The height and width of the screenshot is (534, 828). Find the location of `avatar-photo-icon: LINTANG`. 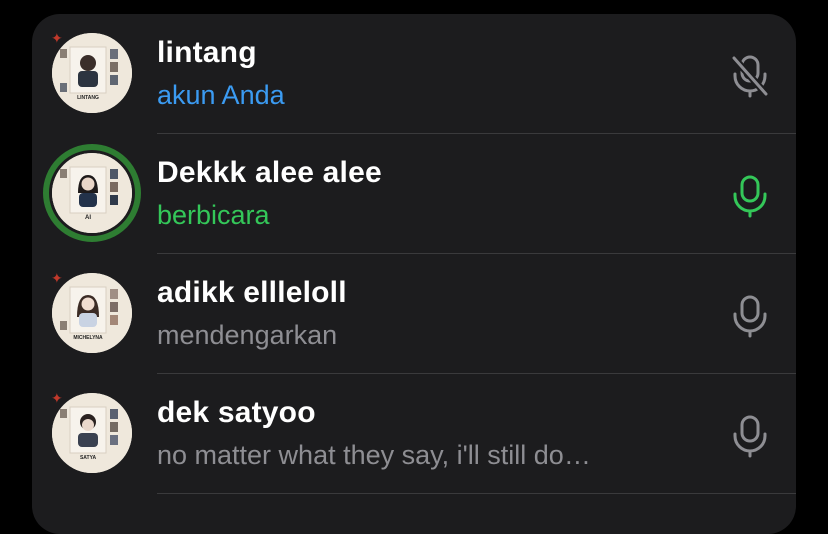

avatar-photo-icon: LINTANG is located at coordinates (92, 73).